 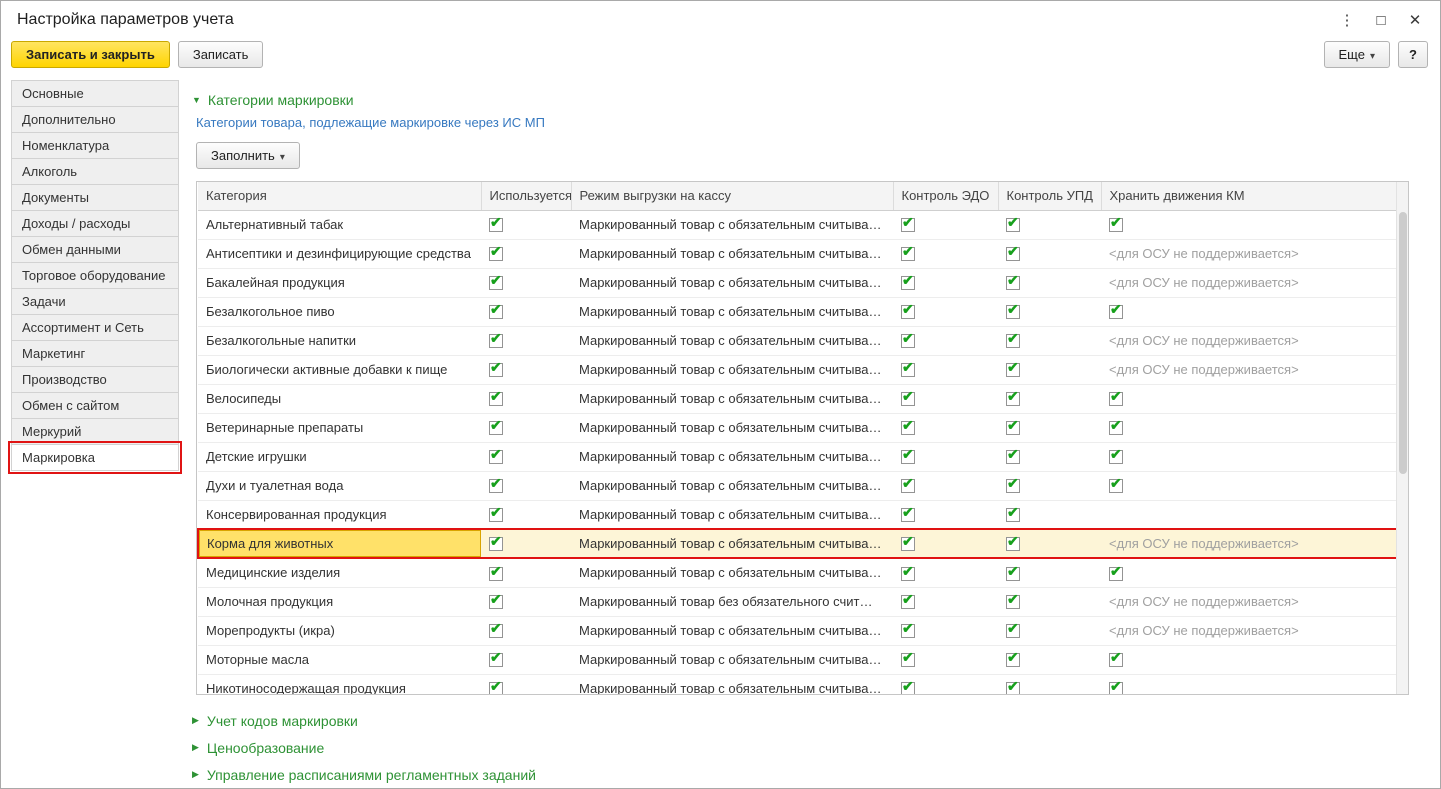 I want to click on sidebar-item-alkogol: Алкоголь, so click(x=95, y=171).